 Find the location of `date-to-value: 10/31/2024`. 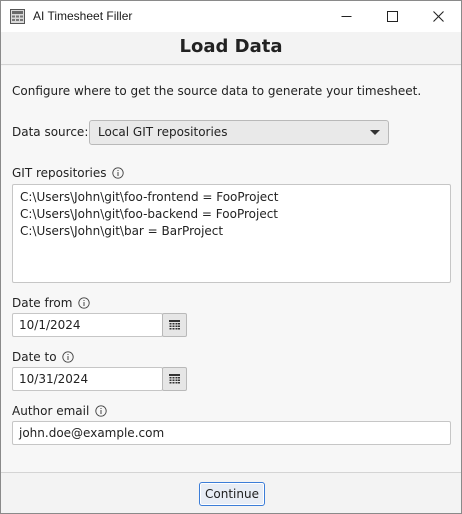

date-to-value: 10/31/2024 is located at coordinates (54, 379).